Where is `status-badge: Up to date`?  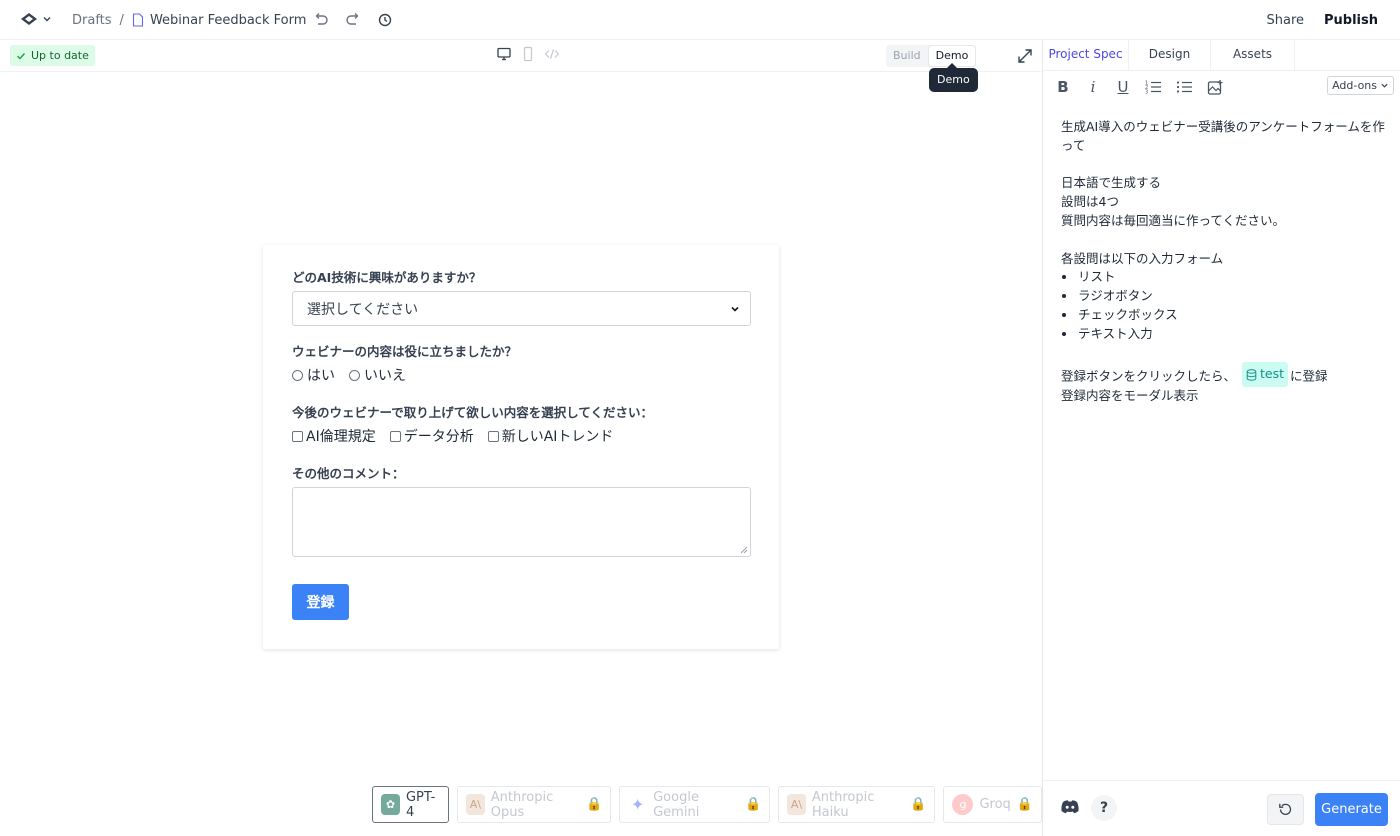
status-badge: Up to date is located at coordinates (52, 55).